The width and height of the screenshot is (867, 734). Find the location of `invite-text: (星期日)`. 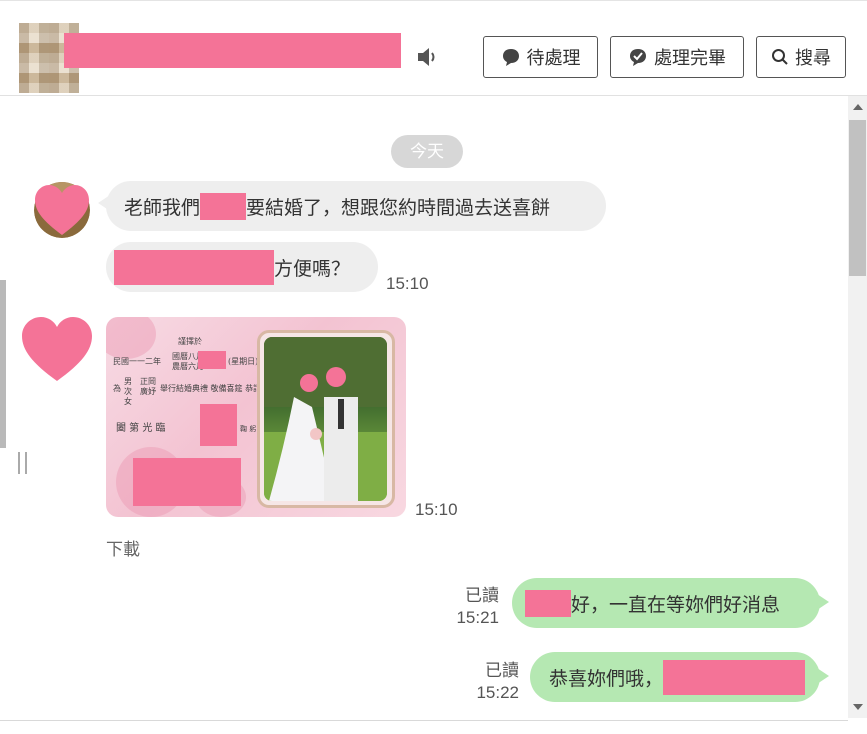

invite-text: (星期日) is located at coordinates (243, 361).